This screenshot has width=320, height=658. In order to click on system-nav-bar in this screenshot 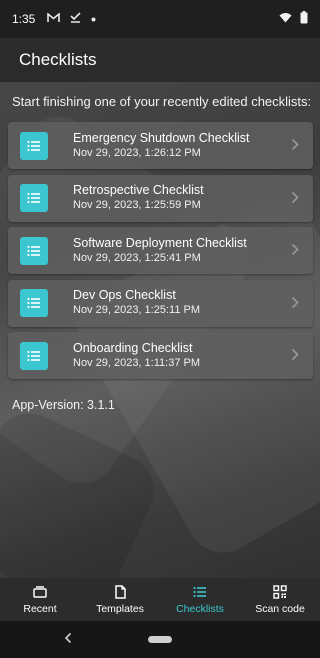, I will do `click(160, 639)`.